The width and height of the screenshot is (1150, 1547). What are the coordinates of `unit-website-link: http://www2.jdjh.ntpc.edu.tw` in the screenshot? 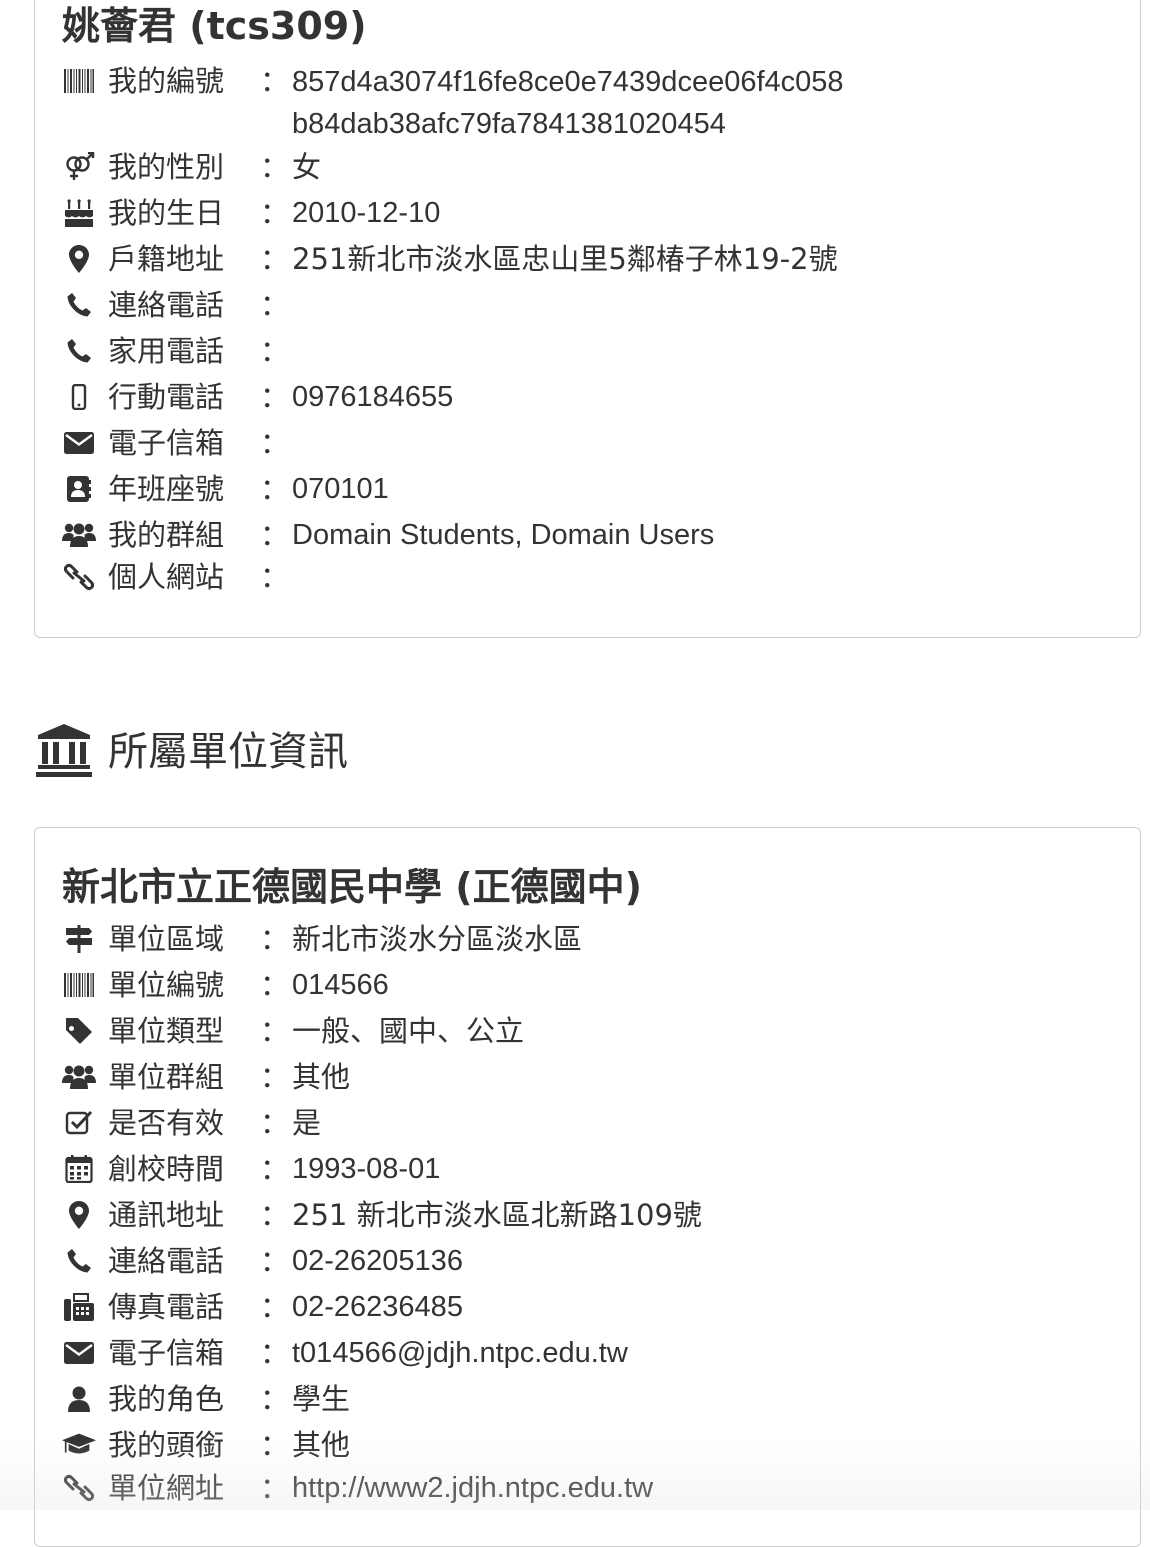 It's located at (472, 1488).